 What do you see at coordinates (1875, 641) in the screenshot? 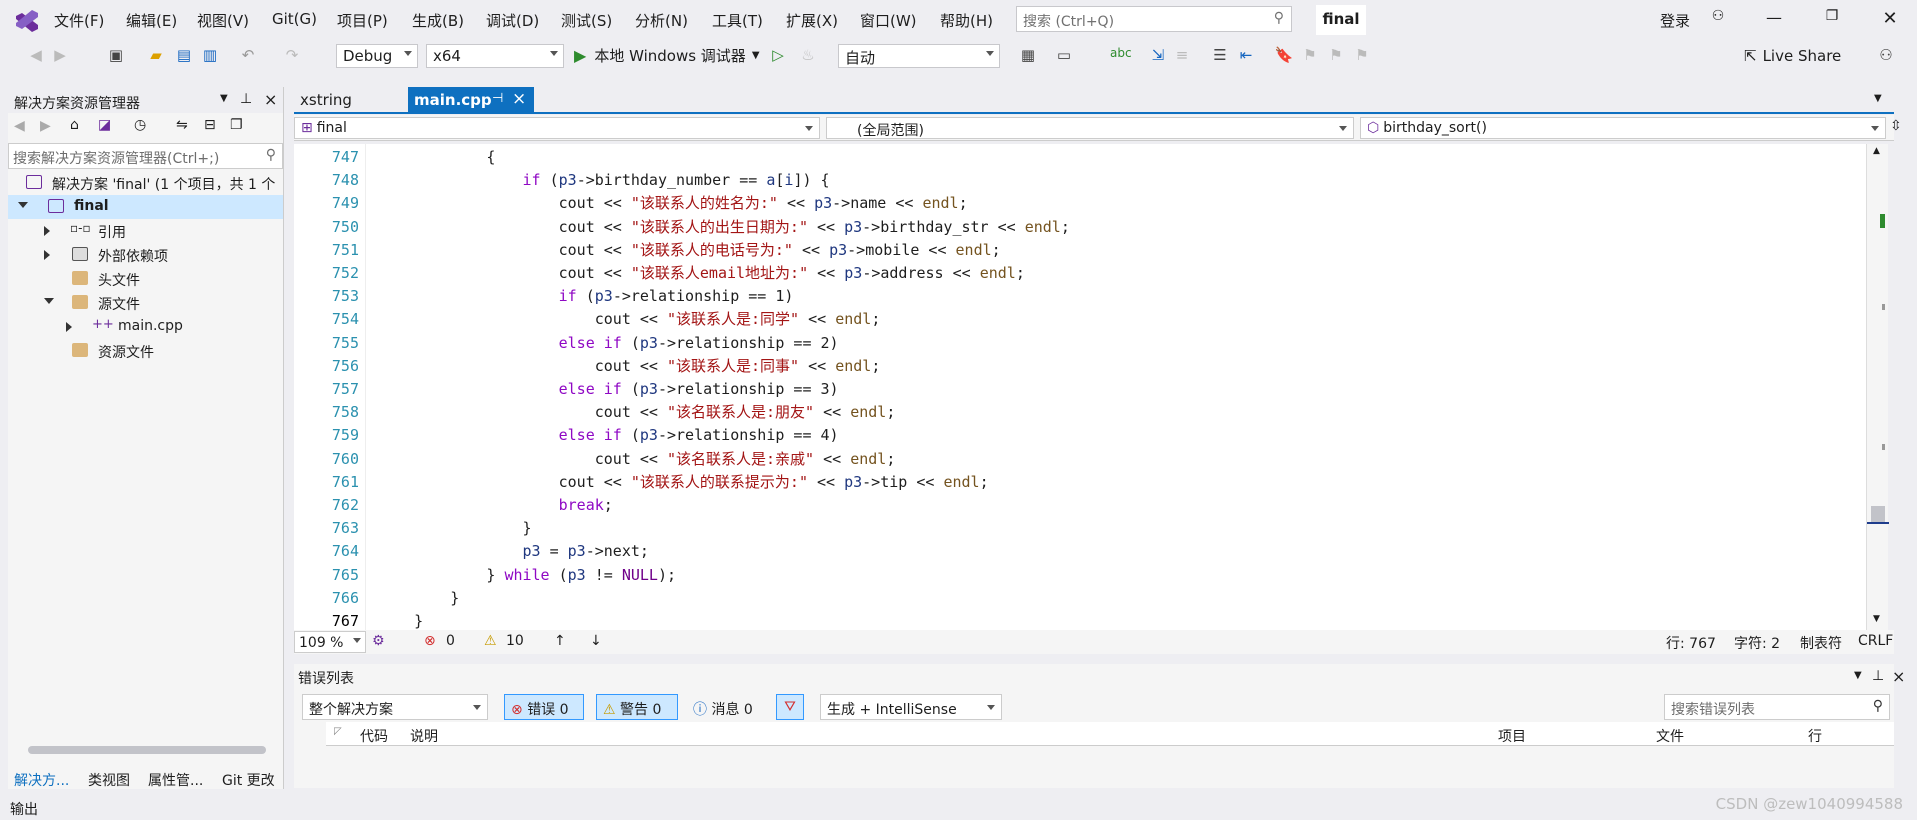
I see `eol-indicator: CRLF` at bounding box center [1875, 641].